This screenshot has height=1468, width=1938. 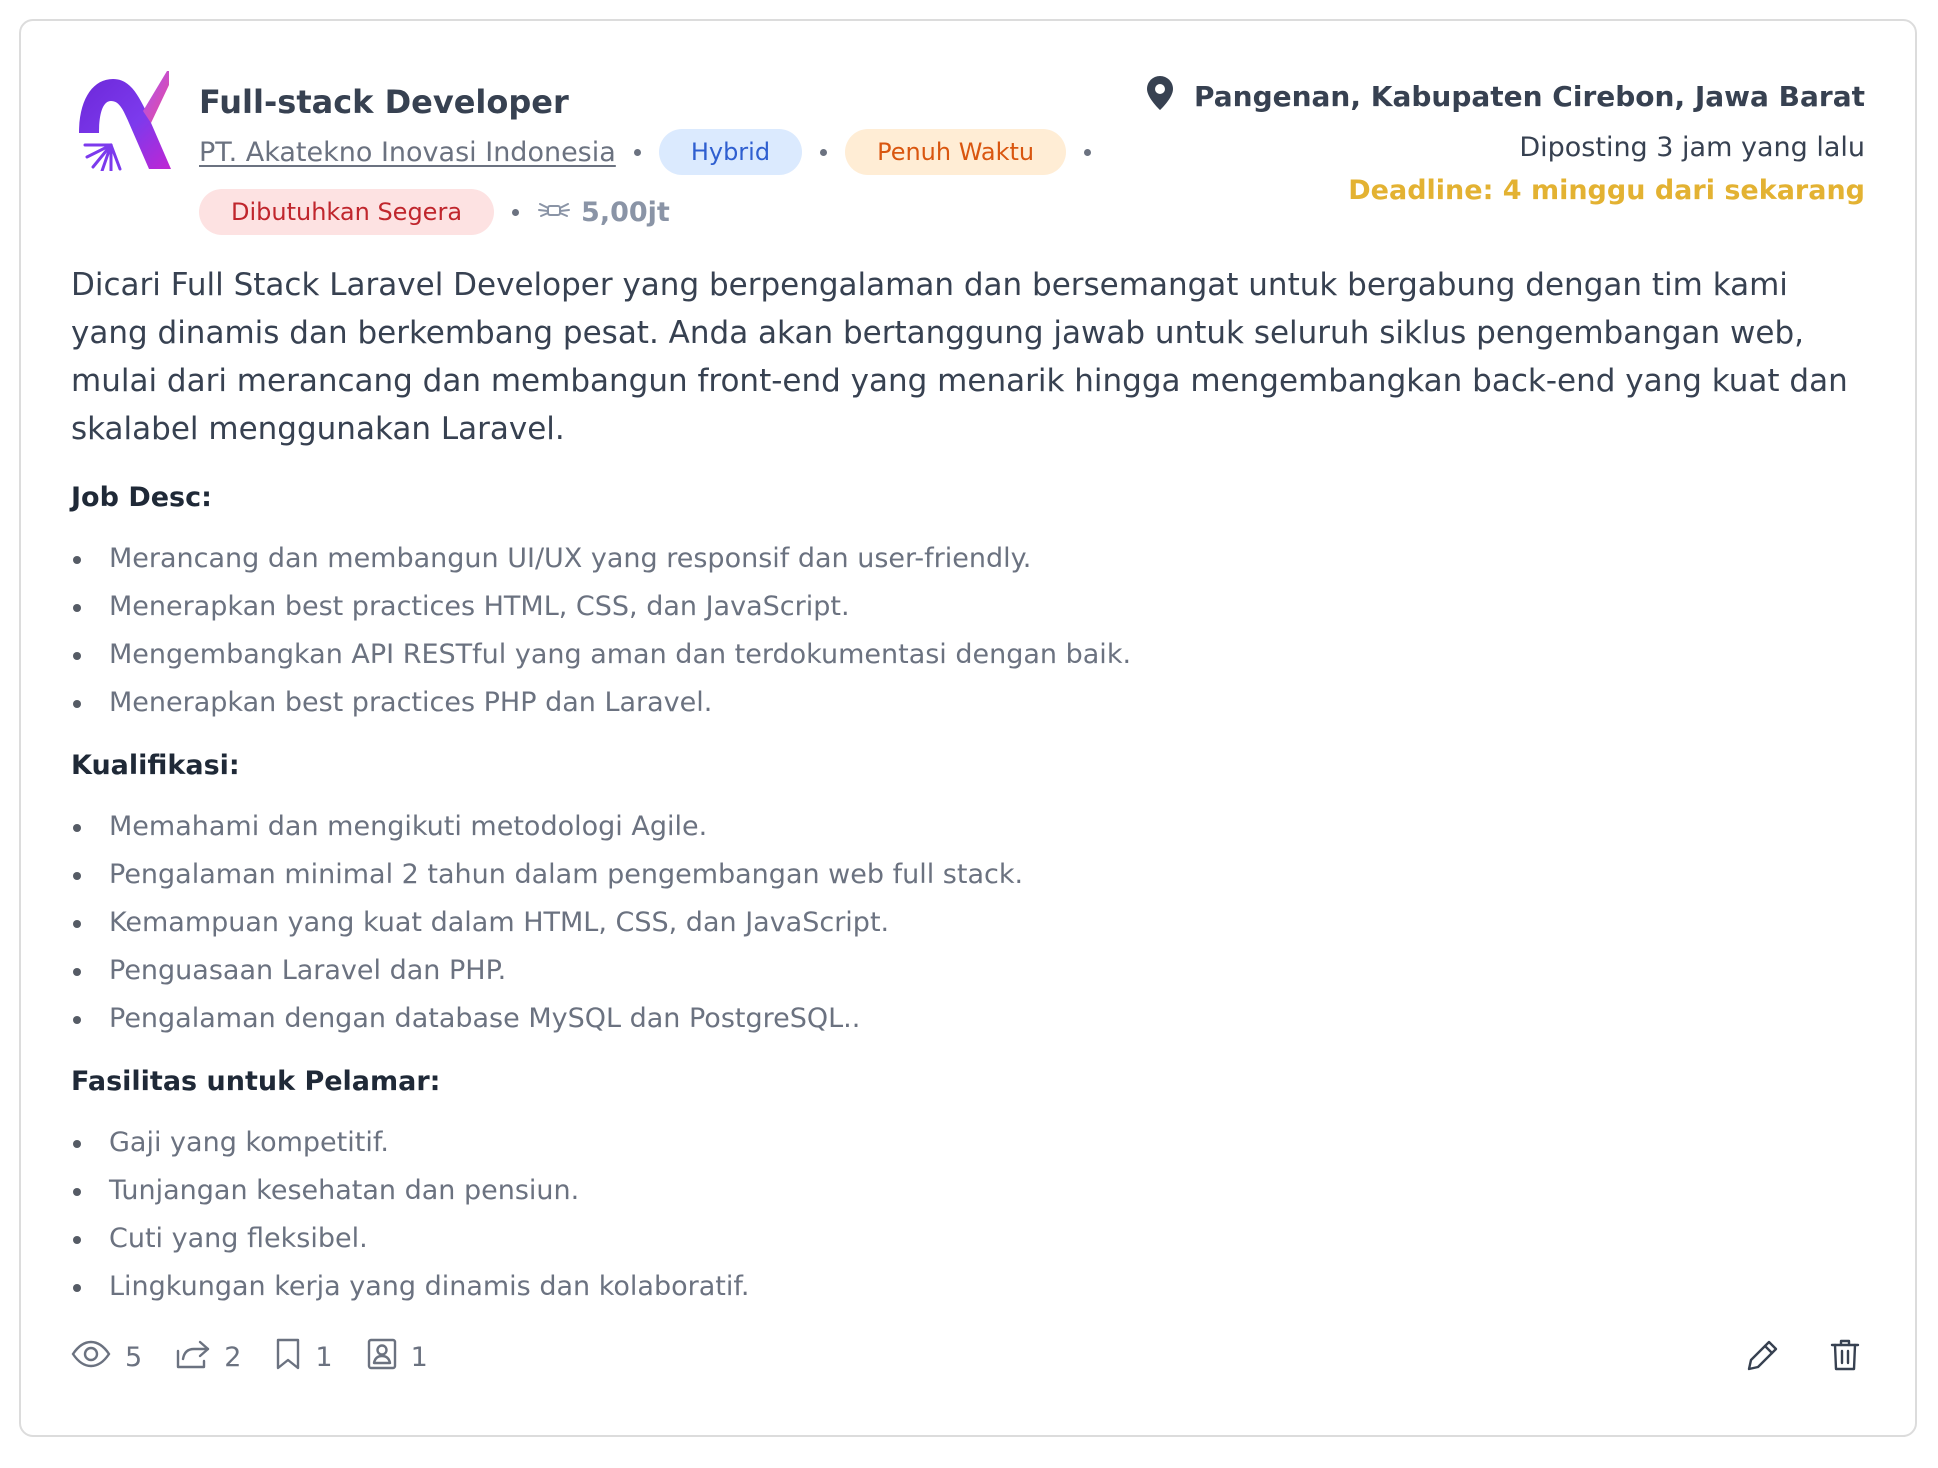 I want to click on edit-button, so click(x=1763, y=1357).